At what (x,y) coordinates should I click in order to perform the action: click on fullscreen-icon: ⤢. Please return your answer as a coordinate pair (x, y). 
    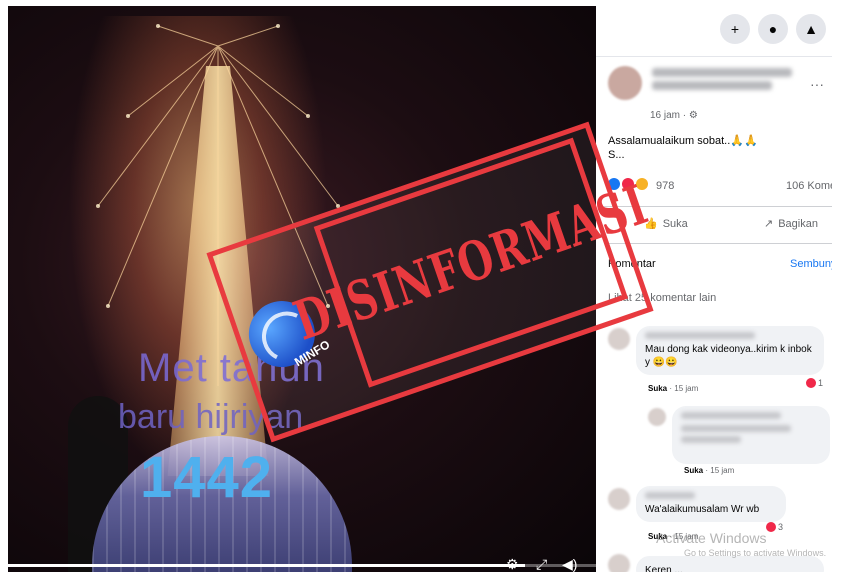
    Looking at the image, I should click on (541, 564).